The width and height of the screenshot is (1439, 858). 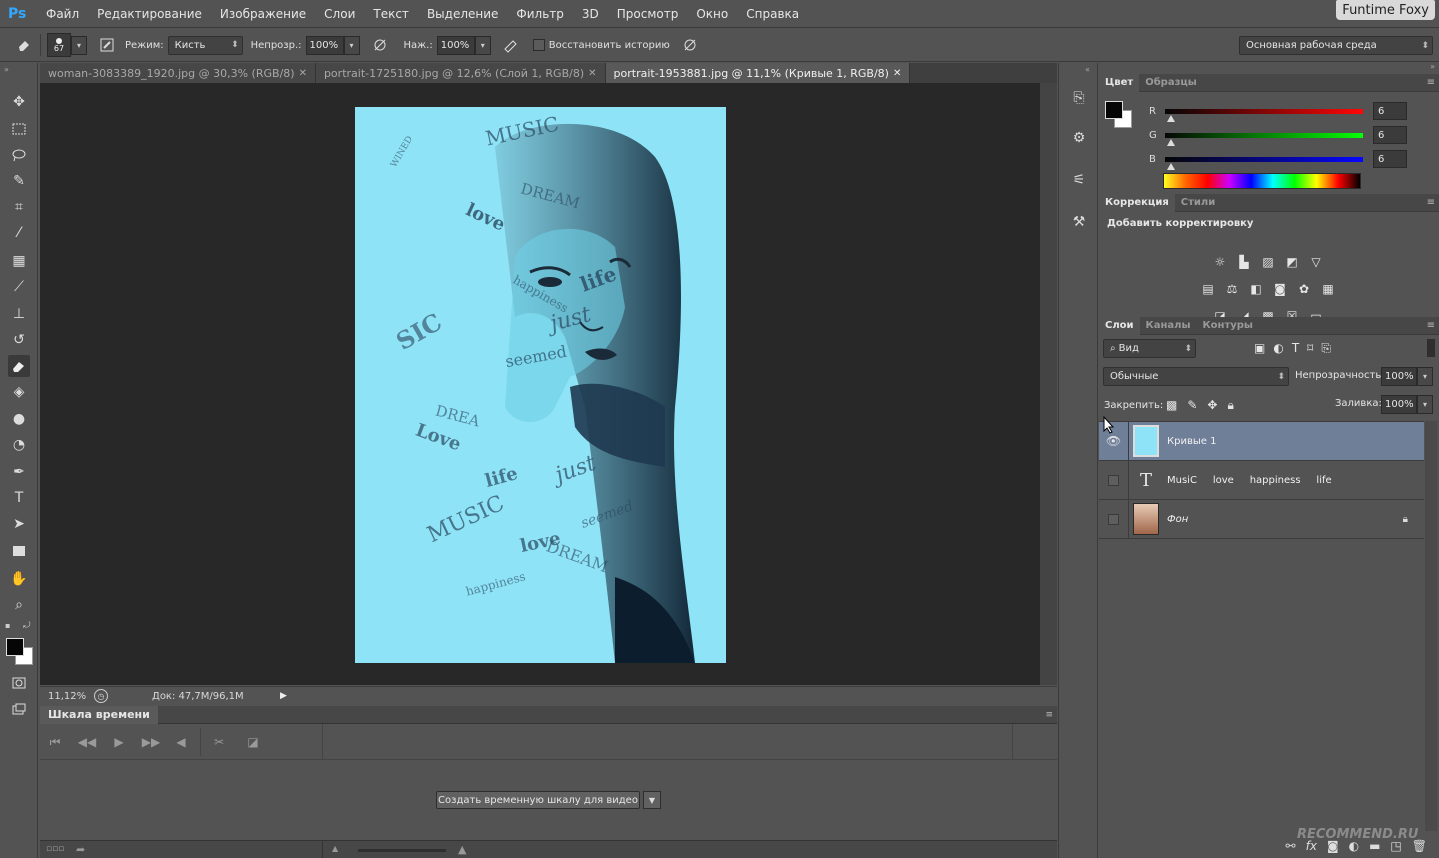 I want to click on lock-all-icon: 🔒︎, so click(x=1230, y=405).